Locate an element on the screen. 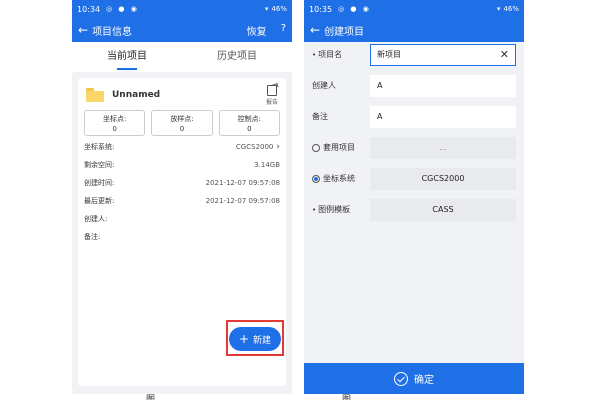 The image size is (600, 400). report-export-icon is located at coordinates (271, 90).